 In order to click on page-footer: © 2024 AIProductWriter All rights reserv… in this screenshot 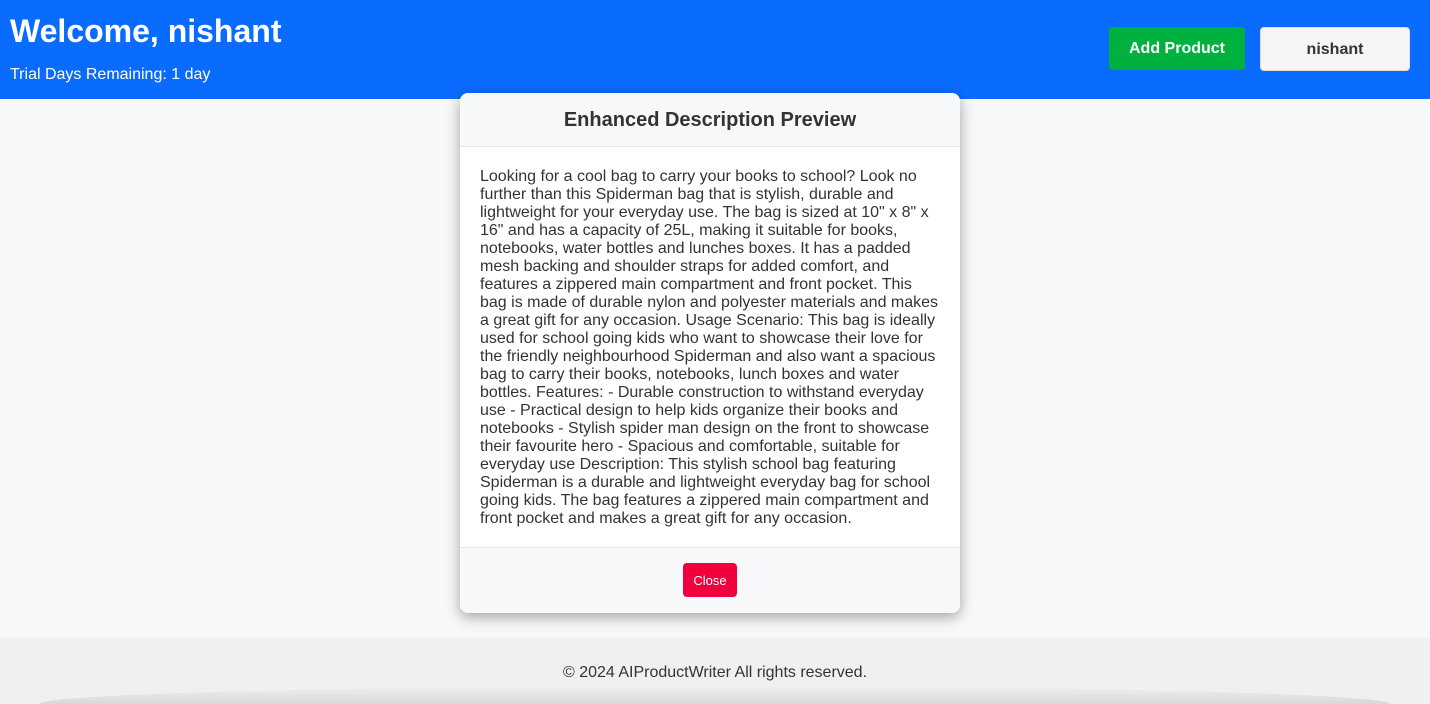, I will do `click(715, 671)`.